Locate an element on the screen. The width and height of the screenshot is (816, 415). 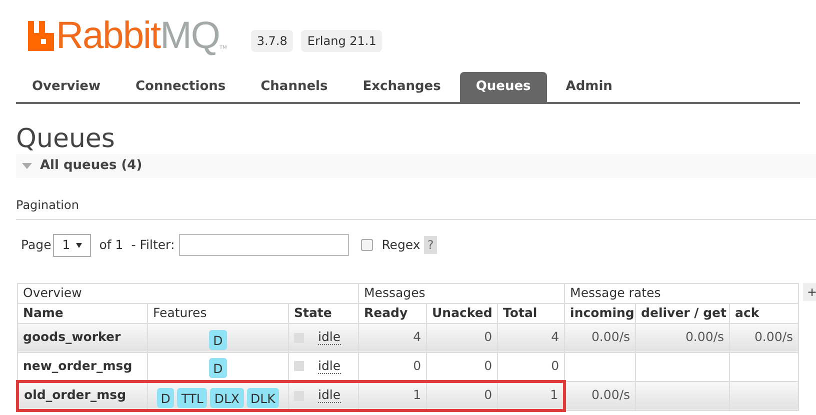
version-badge: 3.7.8 is located at coordinates (272, 41).